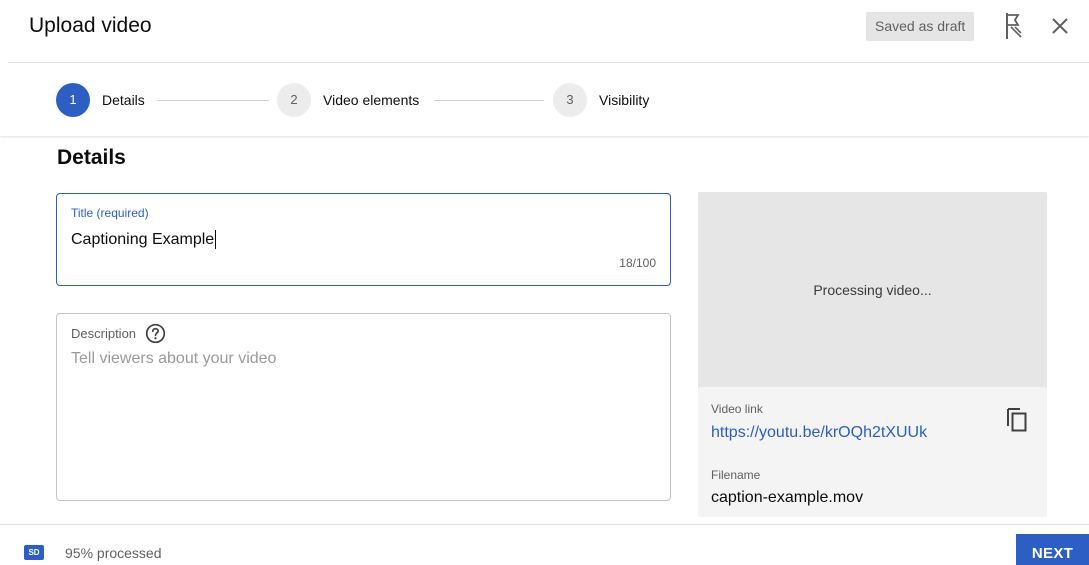 Image resolution: width=1089 pixels, height=565 pixels. Describe the element at coordinates (544, 524) in the screenshot. I see `footer-divider` at that location.